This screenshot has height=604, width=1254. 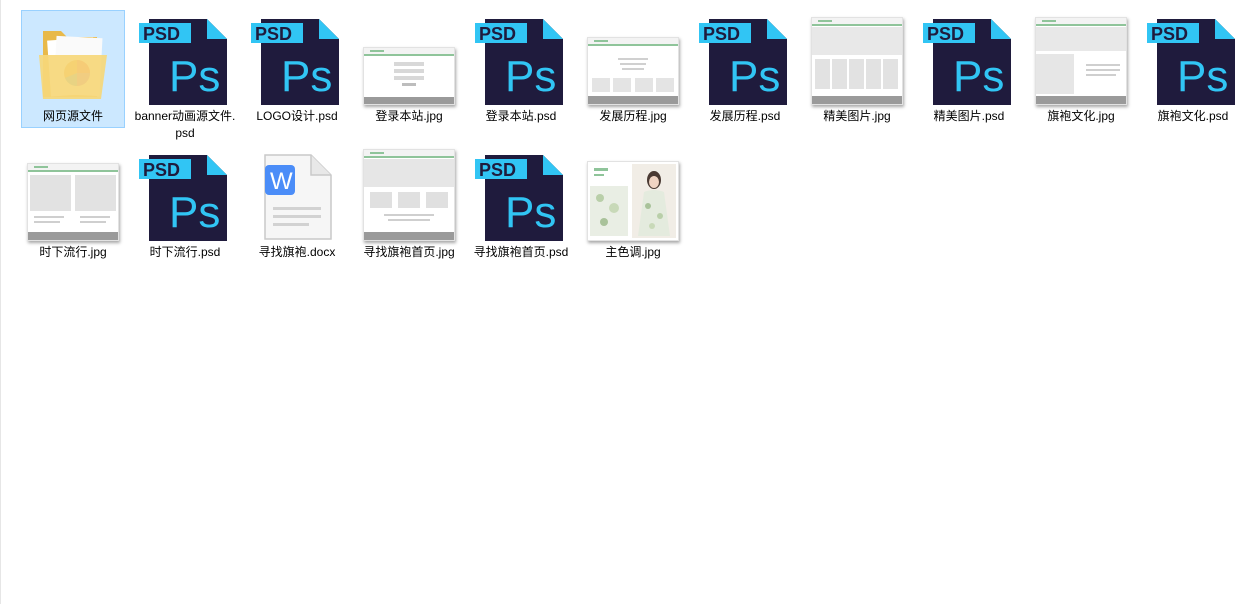 What do you see at coordinates (297, 116) in the screenshot?
I see `file-label: LOGO设计.psd` at bounding box center [297, 116].